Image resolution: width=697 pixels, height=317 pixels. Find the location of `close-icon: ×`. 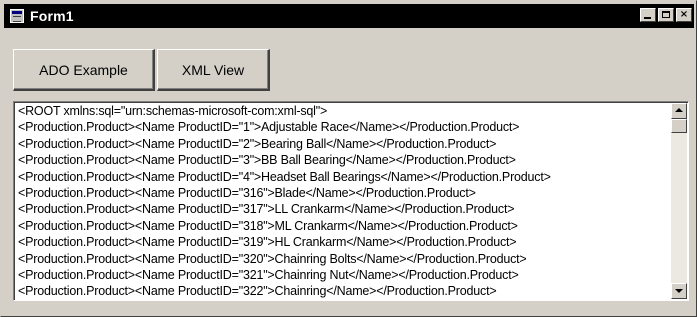

close-icon: × is located at coordinates (684, 14).